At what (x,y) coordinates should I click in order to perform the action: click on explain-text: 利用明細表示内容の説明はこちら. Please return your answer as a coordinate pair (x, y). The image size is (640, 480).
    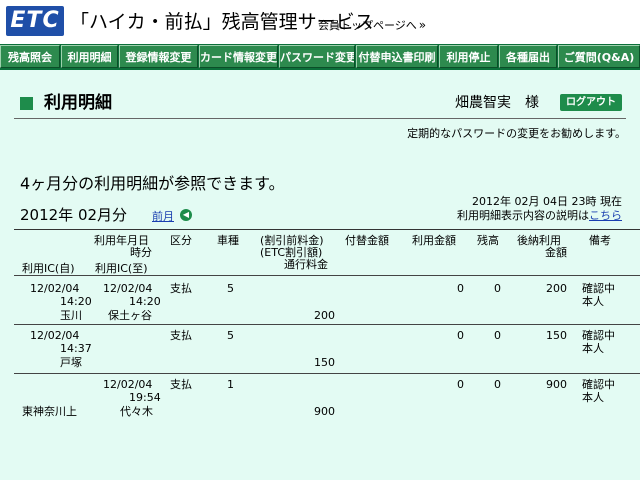
    Looking at the image, I should click on (539, 216).